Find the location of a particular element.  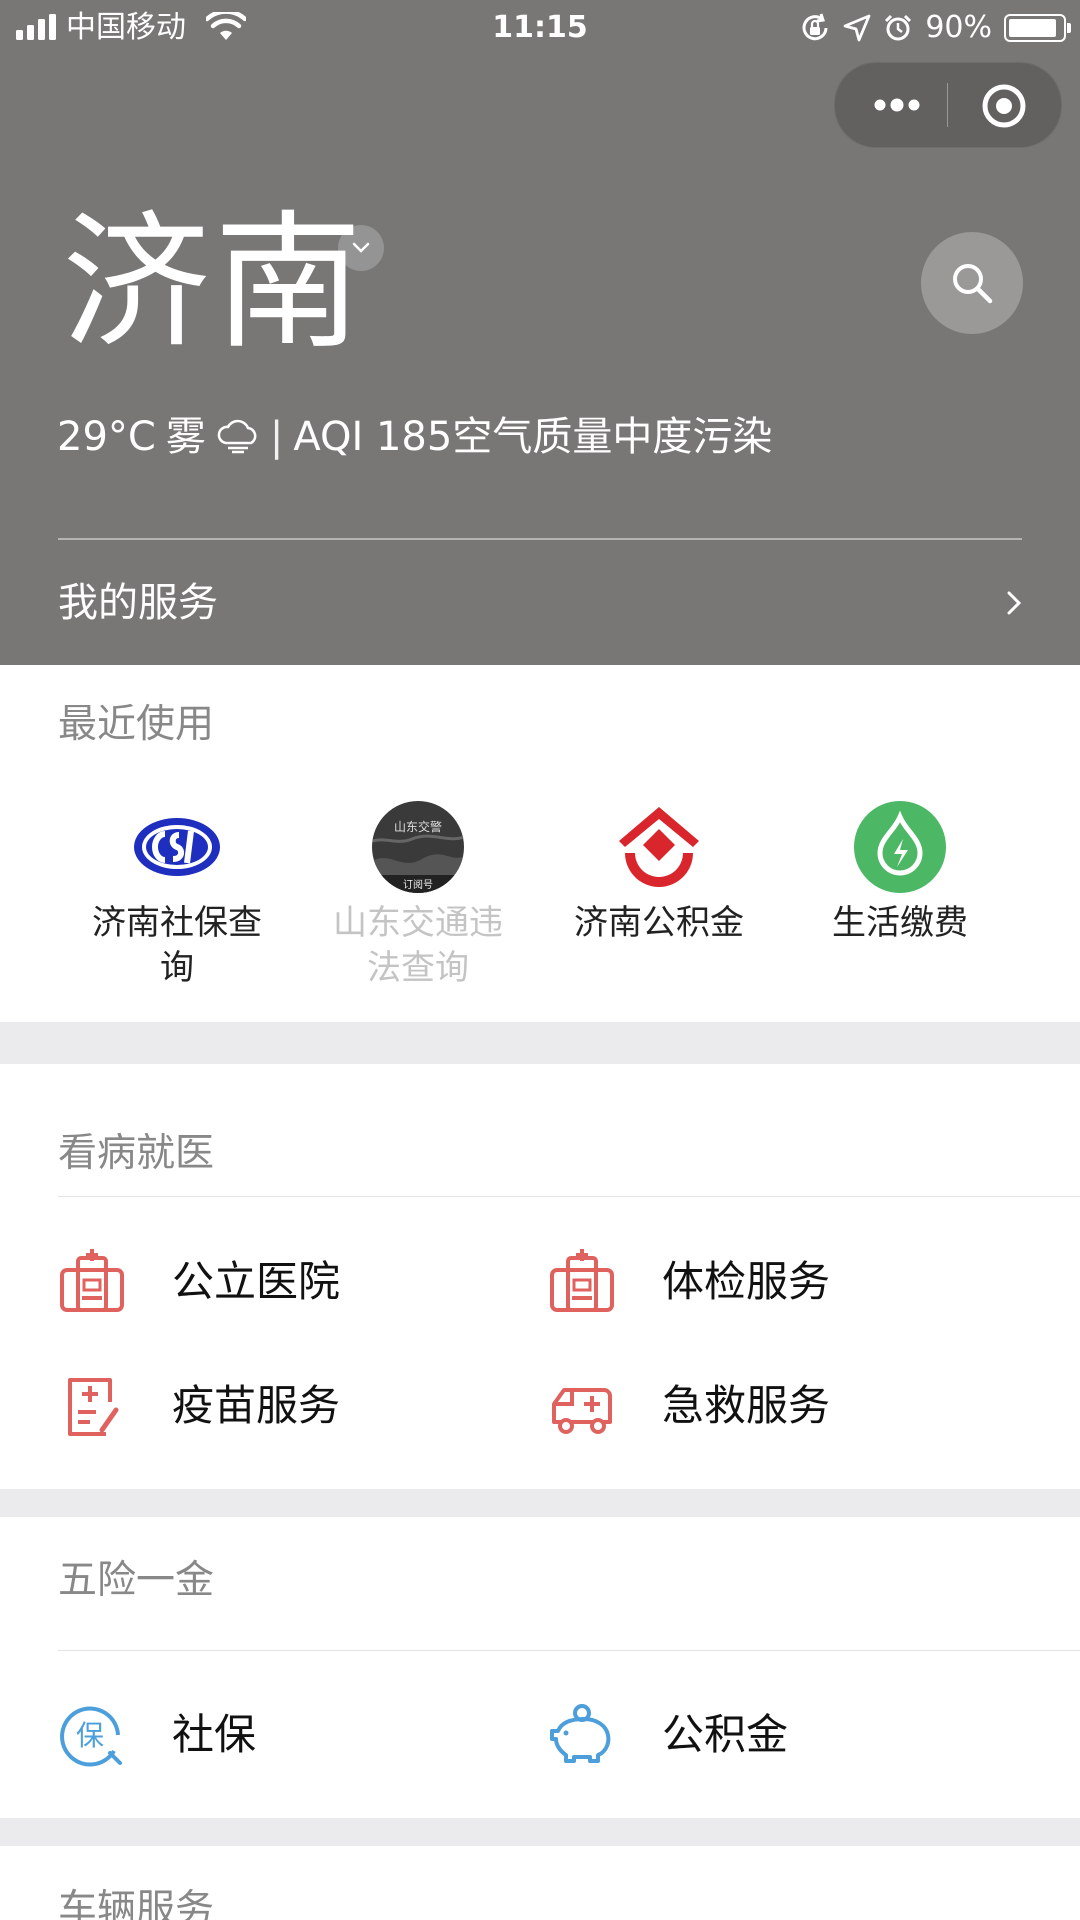

recent-item-bill-payment: 生活缴费 is located at coordinates (900, 873).